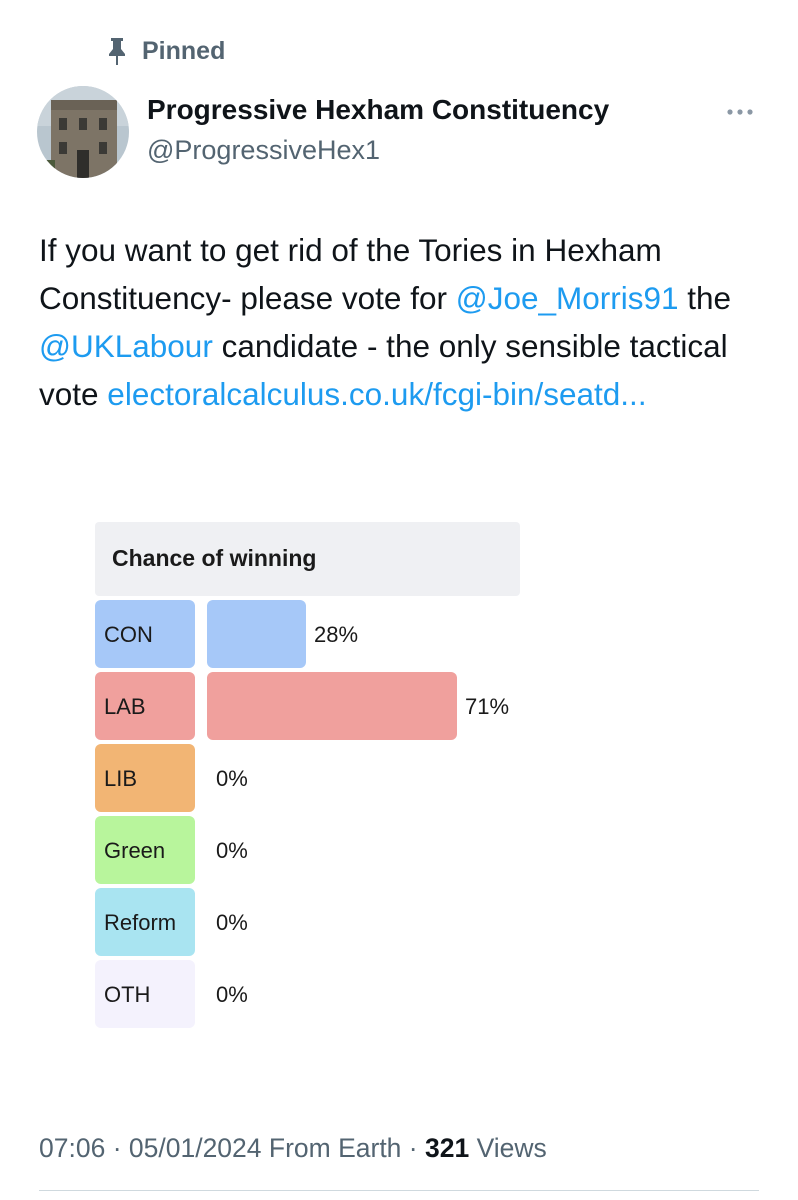 The image size is (798, 1200). Describe the element at coordinates (72, 1148) in the screenshot. I see `tweet-time: 07:06` at that location.